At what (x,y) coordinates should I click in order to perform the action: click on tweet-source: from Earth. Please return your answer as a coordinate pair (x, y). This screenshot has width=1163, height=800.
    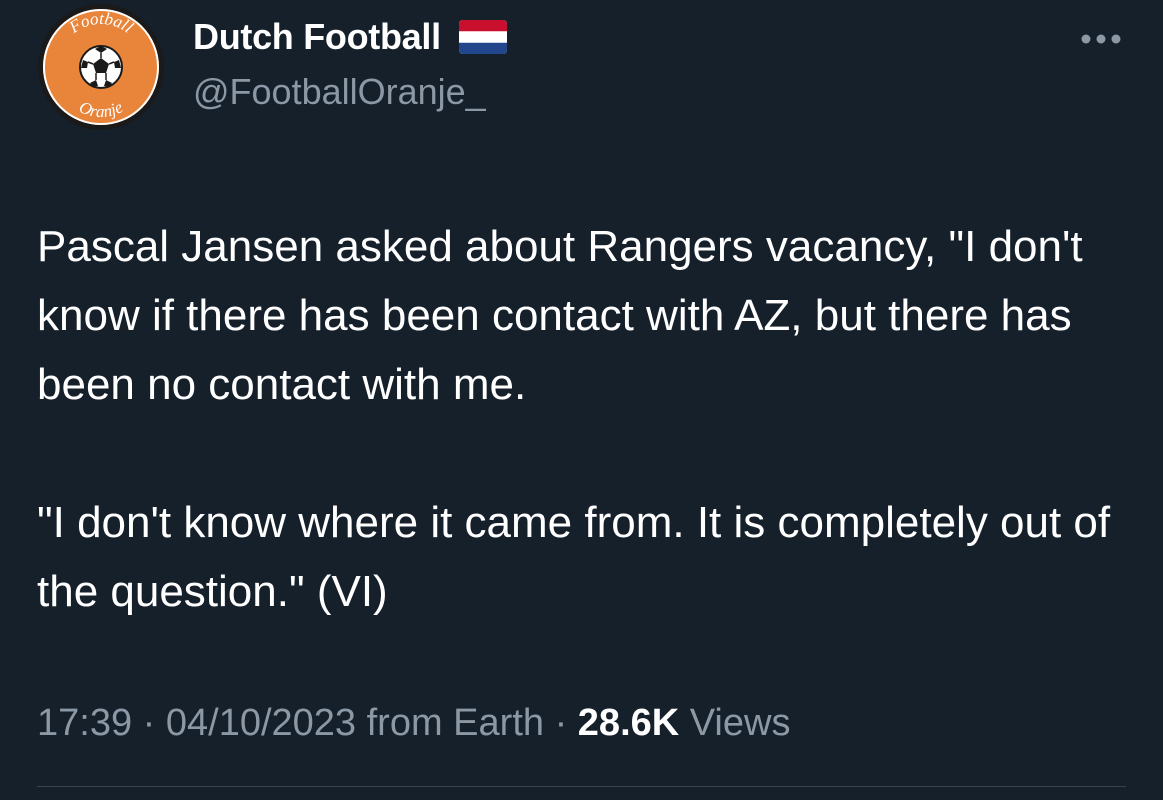
    Looking at the image, I should click on (455, 723).